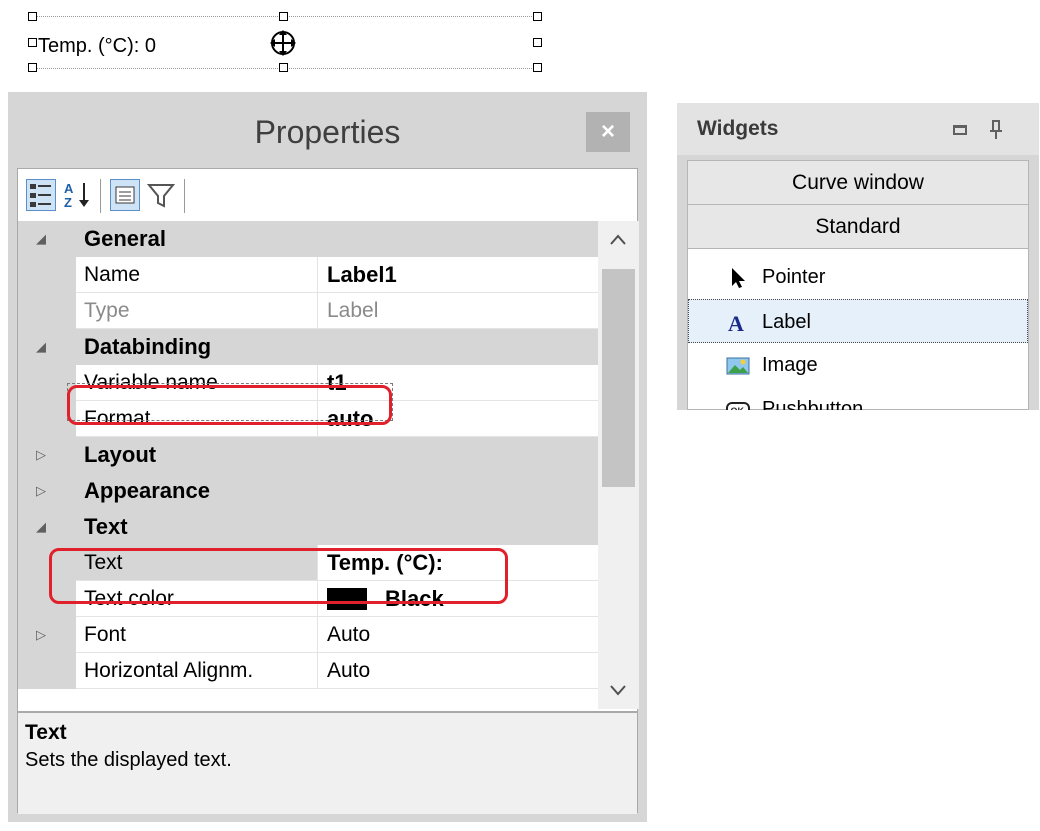 The height and width of the screenshot is (831, 1040). What do you see at coordinates (858, 365) in the screenshot?
I see `widget-item-image: Image` at bounding box center [858, 365].